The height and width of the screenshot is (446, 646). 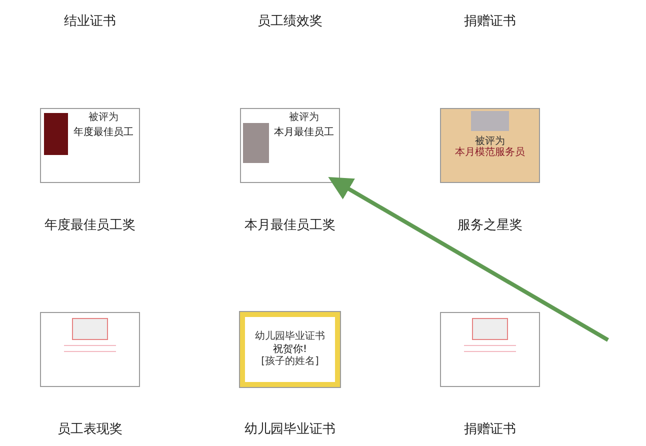 What do you see at coordinates (290, 430) in the screenshot?
I see `template-name: 幼儿园毕业证书` at bounding box center [290, 430].